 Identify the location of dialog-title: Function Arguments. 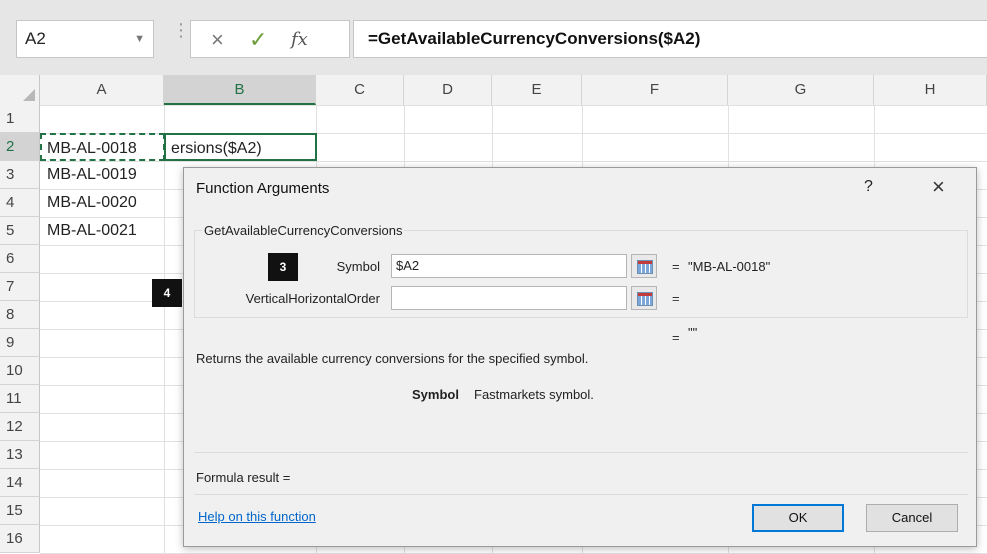
(263, 188).